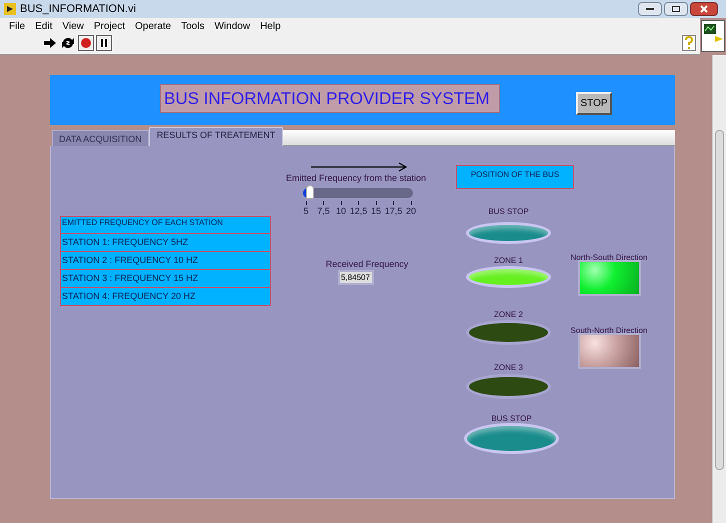  I want to click on menu-item: File, so click(17, 26).